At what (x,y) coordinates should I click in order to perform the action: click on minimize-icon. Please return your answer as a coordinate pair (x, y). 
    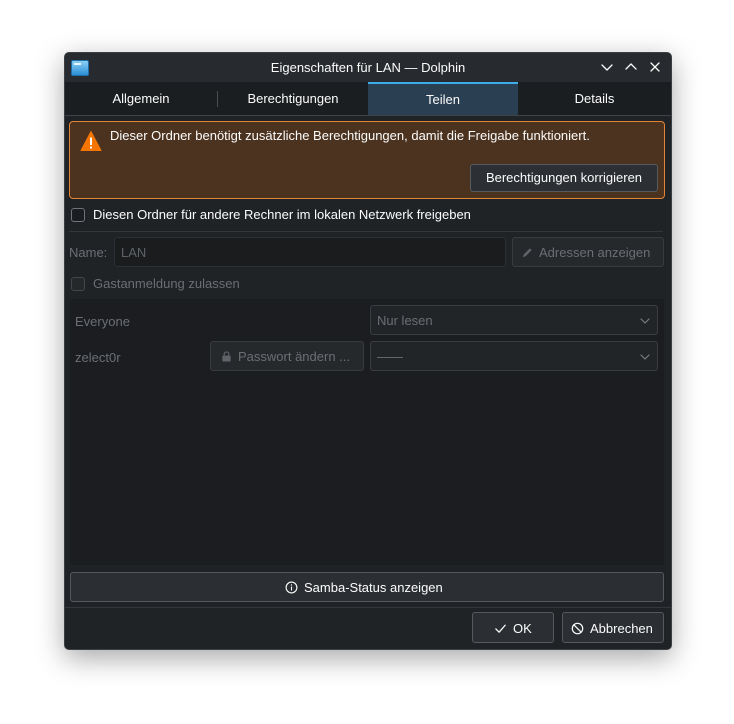
    Looking at the image, I should click on (607, 67).